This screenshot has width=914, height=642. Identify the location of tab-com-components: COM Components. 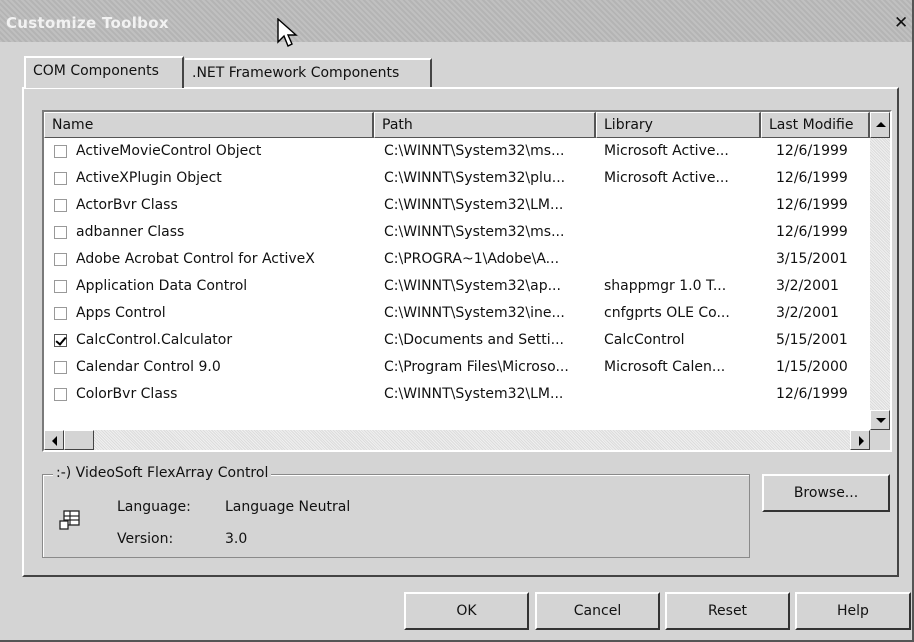
(104, 72).